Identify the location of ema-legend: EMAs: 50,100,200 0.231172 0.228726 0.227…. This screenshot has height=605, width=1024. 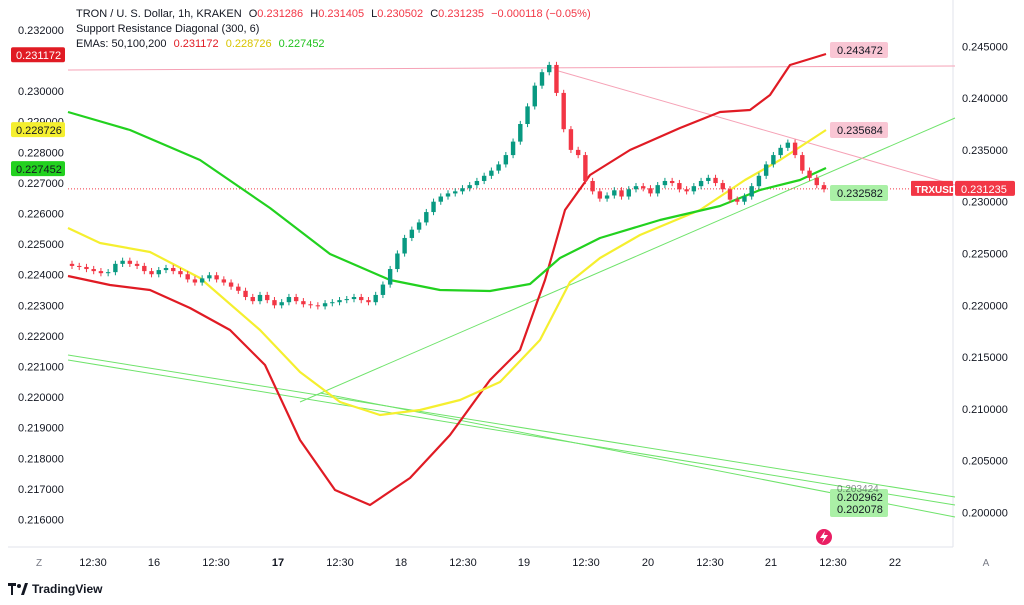
(202, 44).